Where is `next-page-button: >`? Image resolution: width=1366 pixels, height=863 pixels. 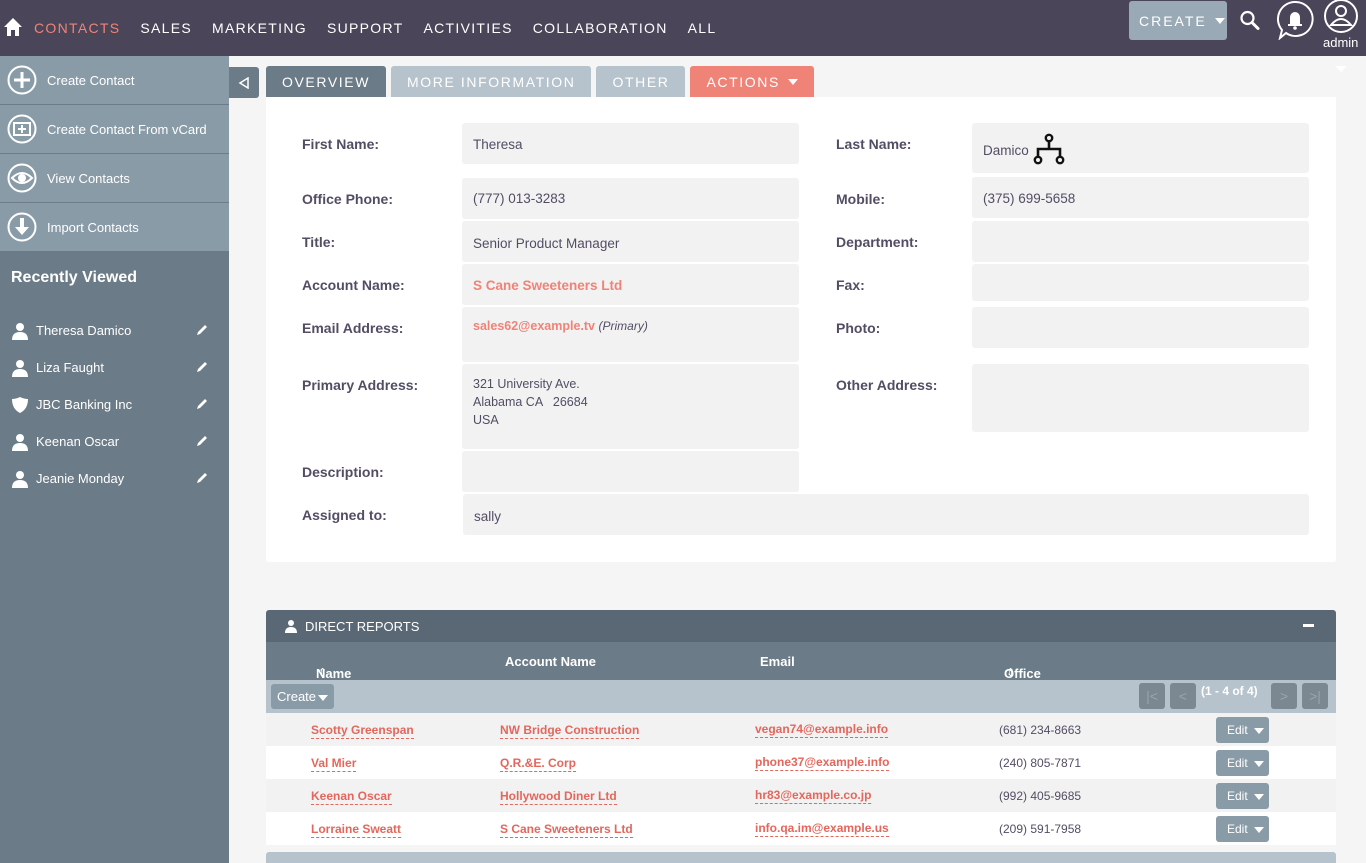 next-page-button: > is located at coordinates (1284, 696).